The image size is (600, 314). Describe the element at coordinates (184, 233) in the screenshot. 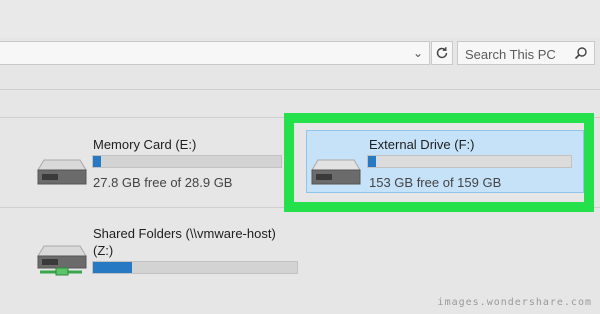

I see `drive-name: Shared Folders (\\vmware-host)` at that location.